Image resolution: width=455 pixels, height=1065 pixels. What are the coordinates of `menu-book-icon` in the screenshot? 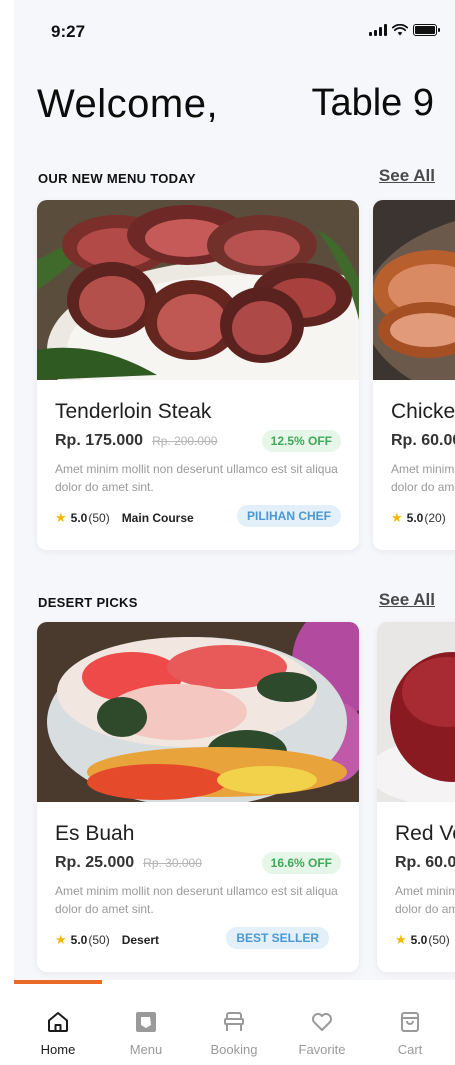 It's located at (146, 1022).